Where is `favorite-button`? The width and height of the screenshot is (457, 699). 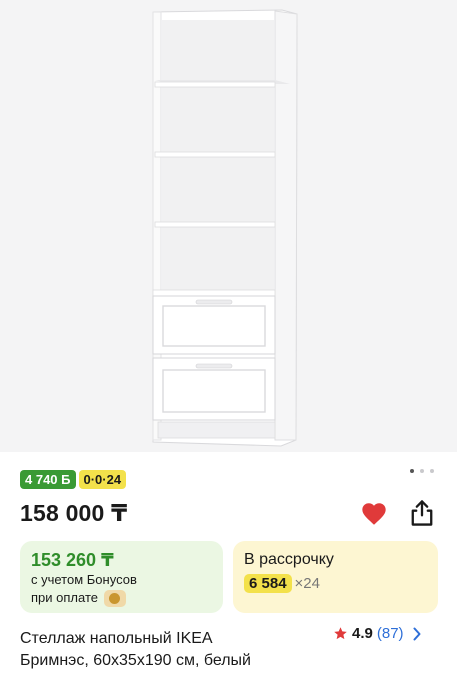 favorite-button is located at coordinates (374, 514).